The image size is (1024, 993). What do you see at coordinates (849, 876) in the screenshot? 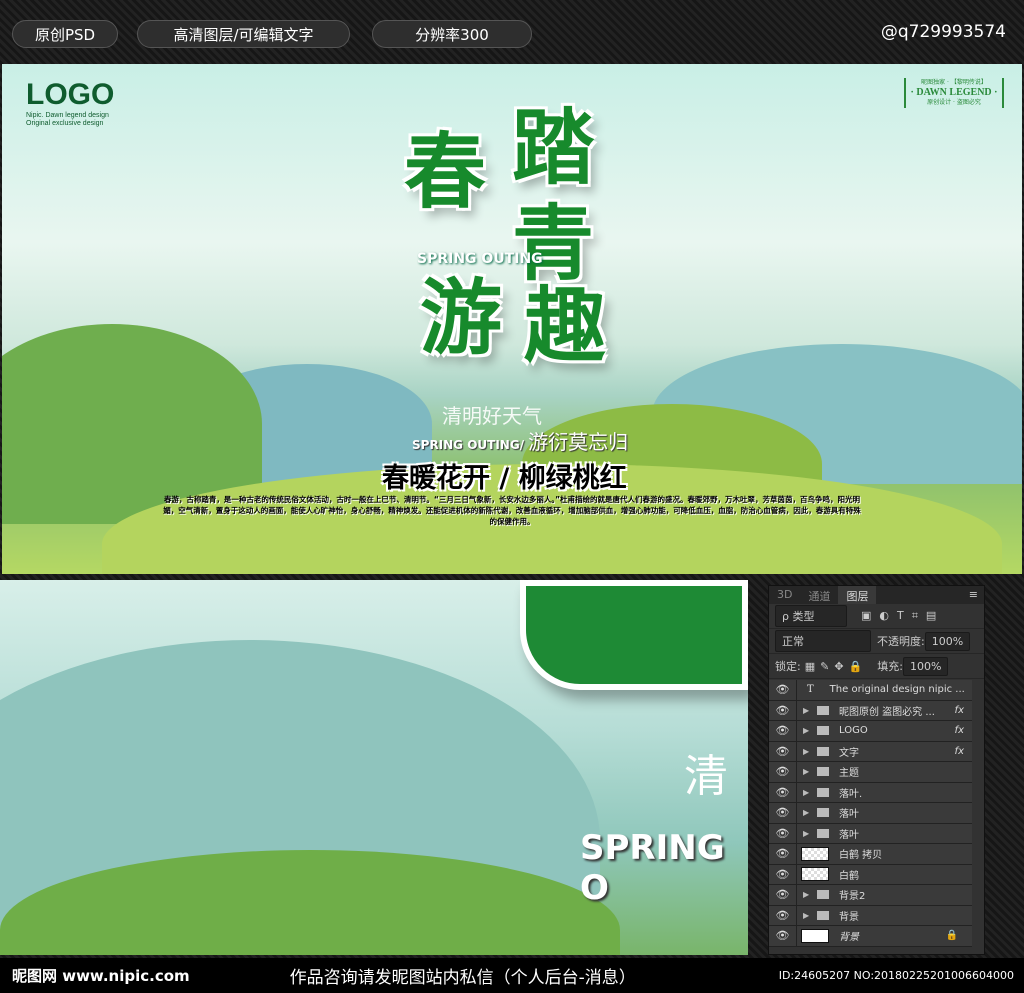
I see `layer-name: 白鹤` at bounding box center [849, 876].